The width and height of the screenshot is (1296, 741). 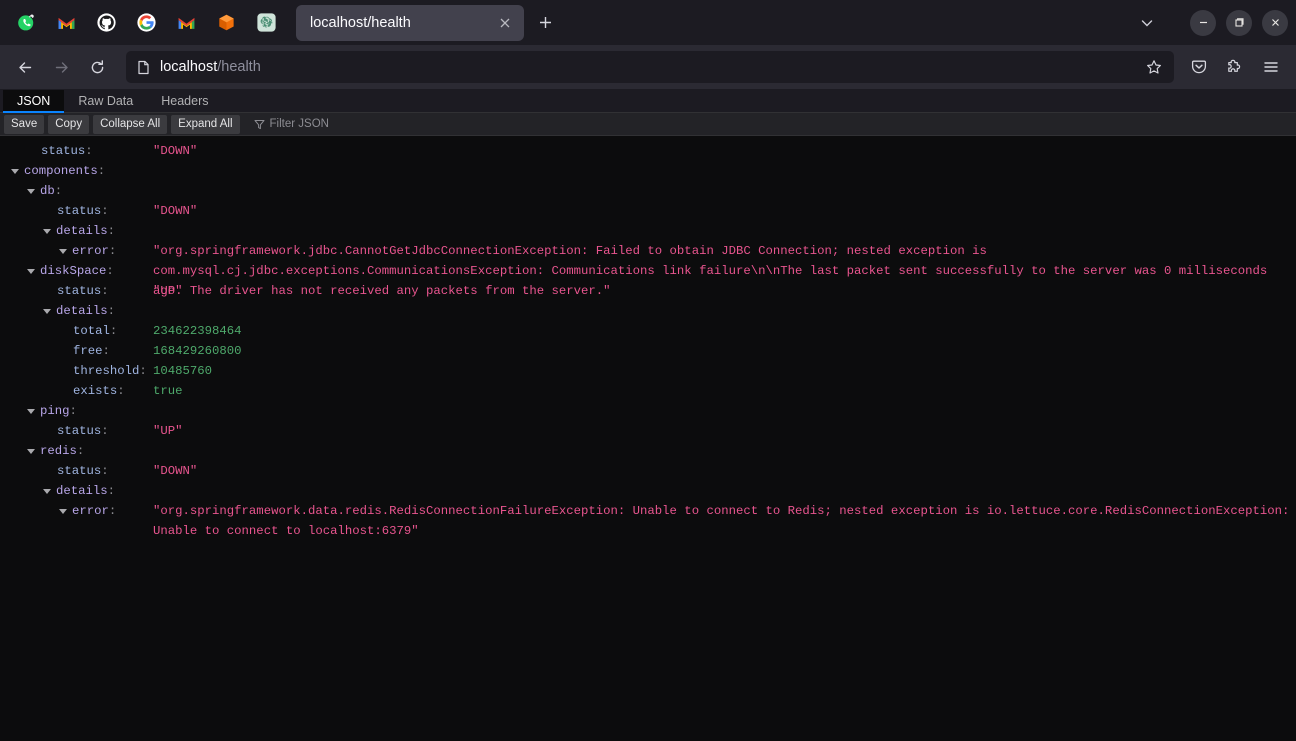 I want to click on json-row: threshold:10485760, so click(x=648, y=371).